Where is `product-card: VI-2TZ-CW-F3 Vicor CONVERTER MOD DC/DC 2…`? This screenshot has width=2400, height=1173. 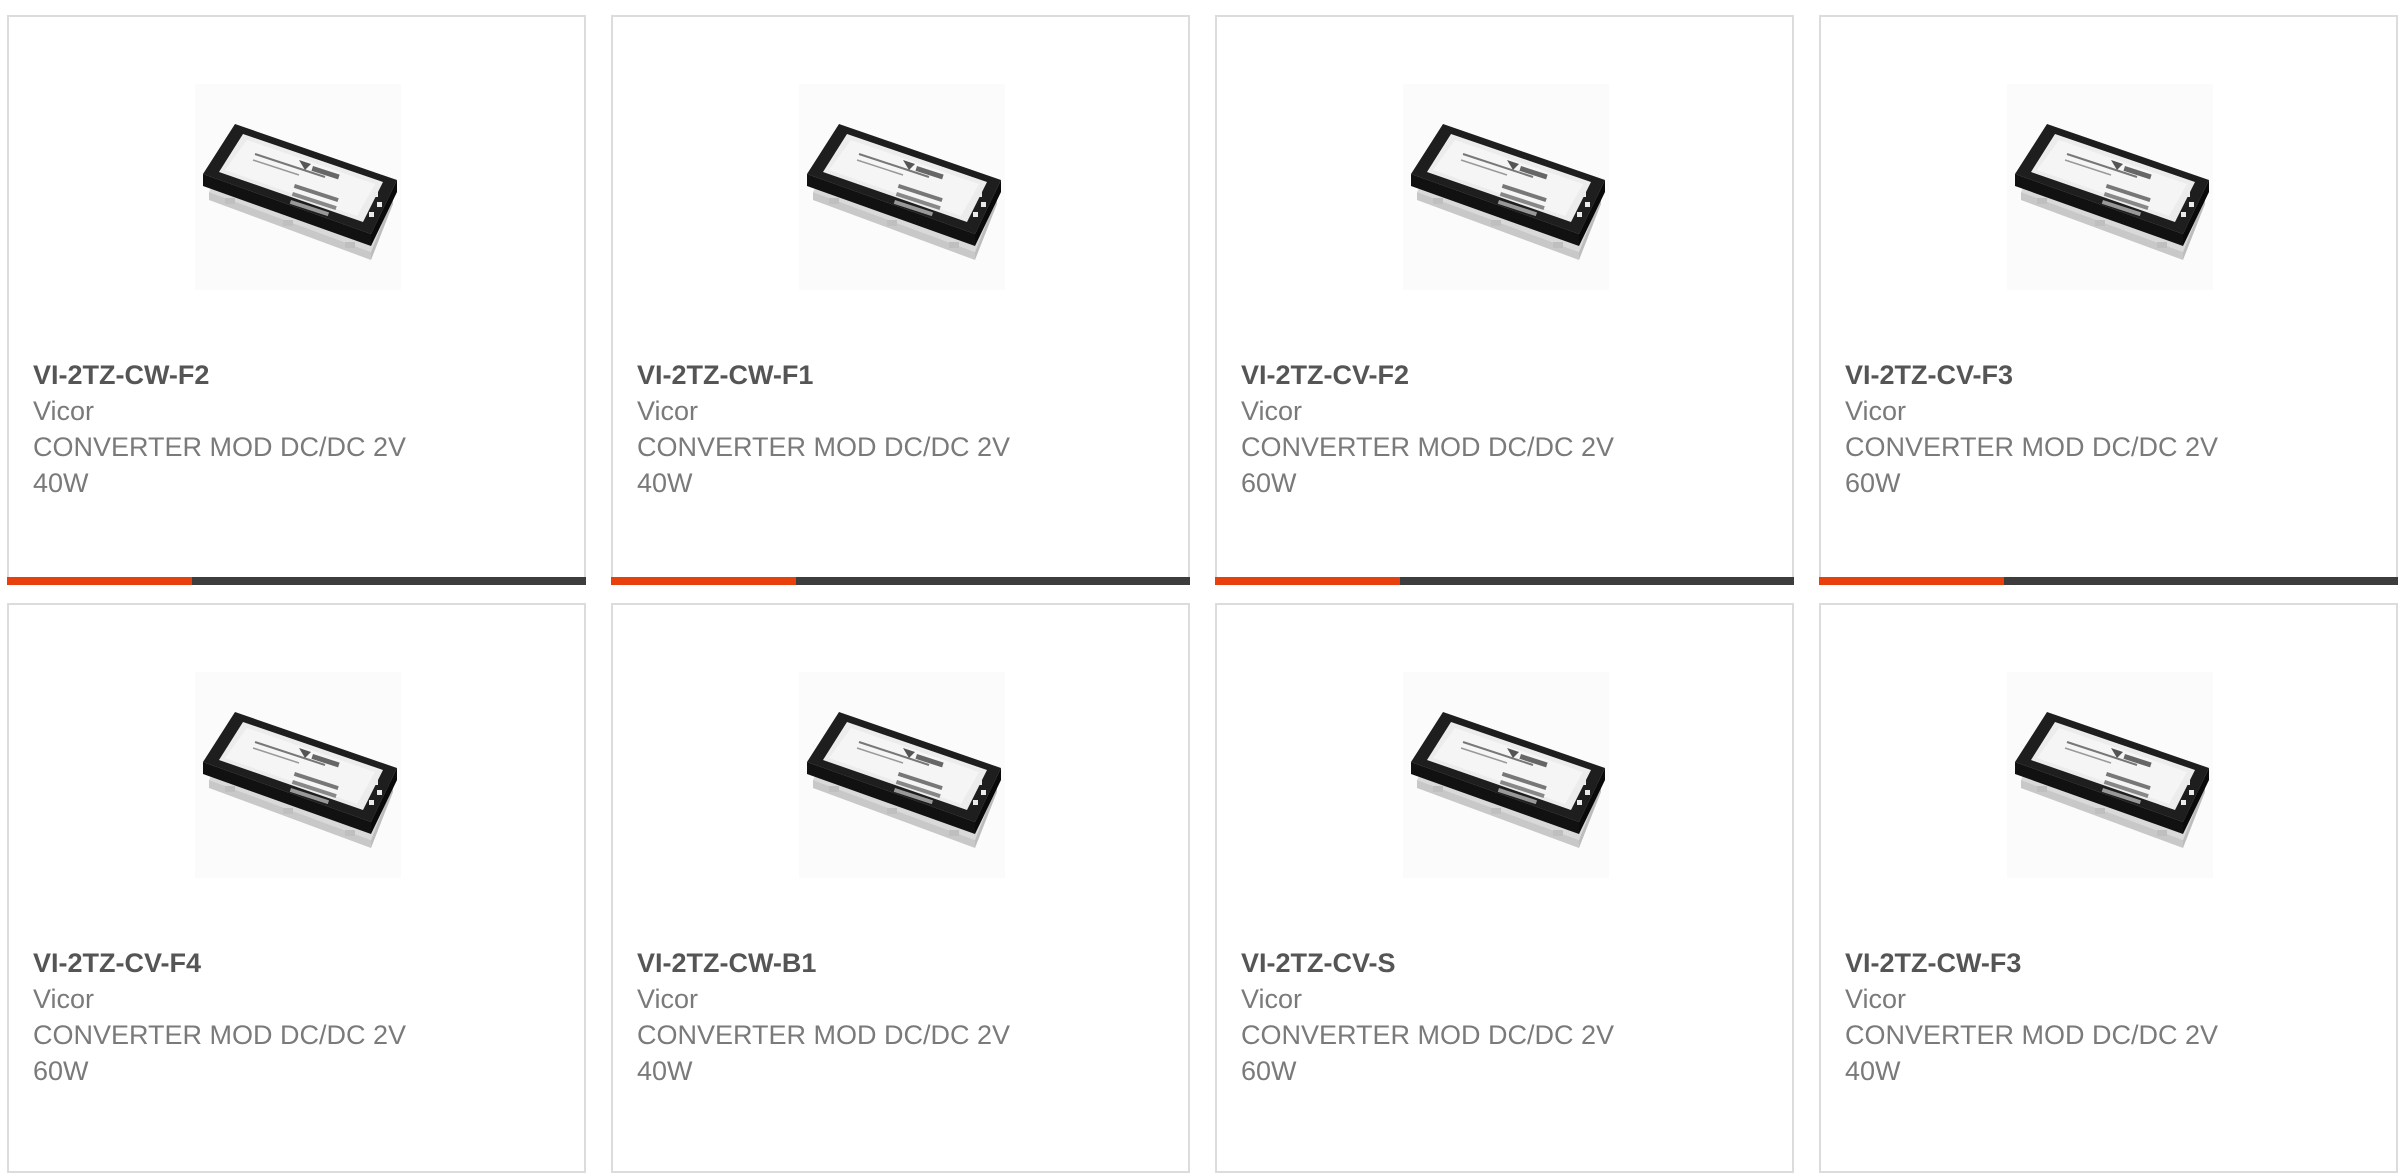 product-card: VI-2TZ-CW-F3 Vicor CONVERTER MOD DC/DC 2… is located at coordinates (2108, 888).